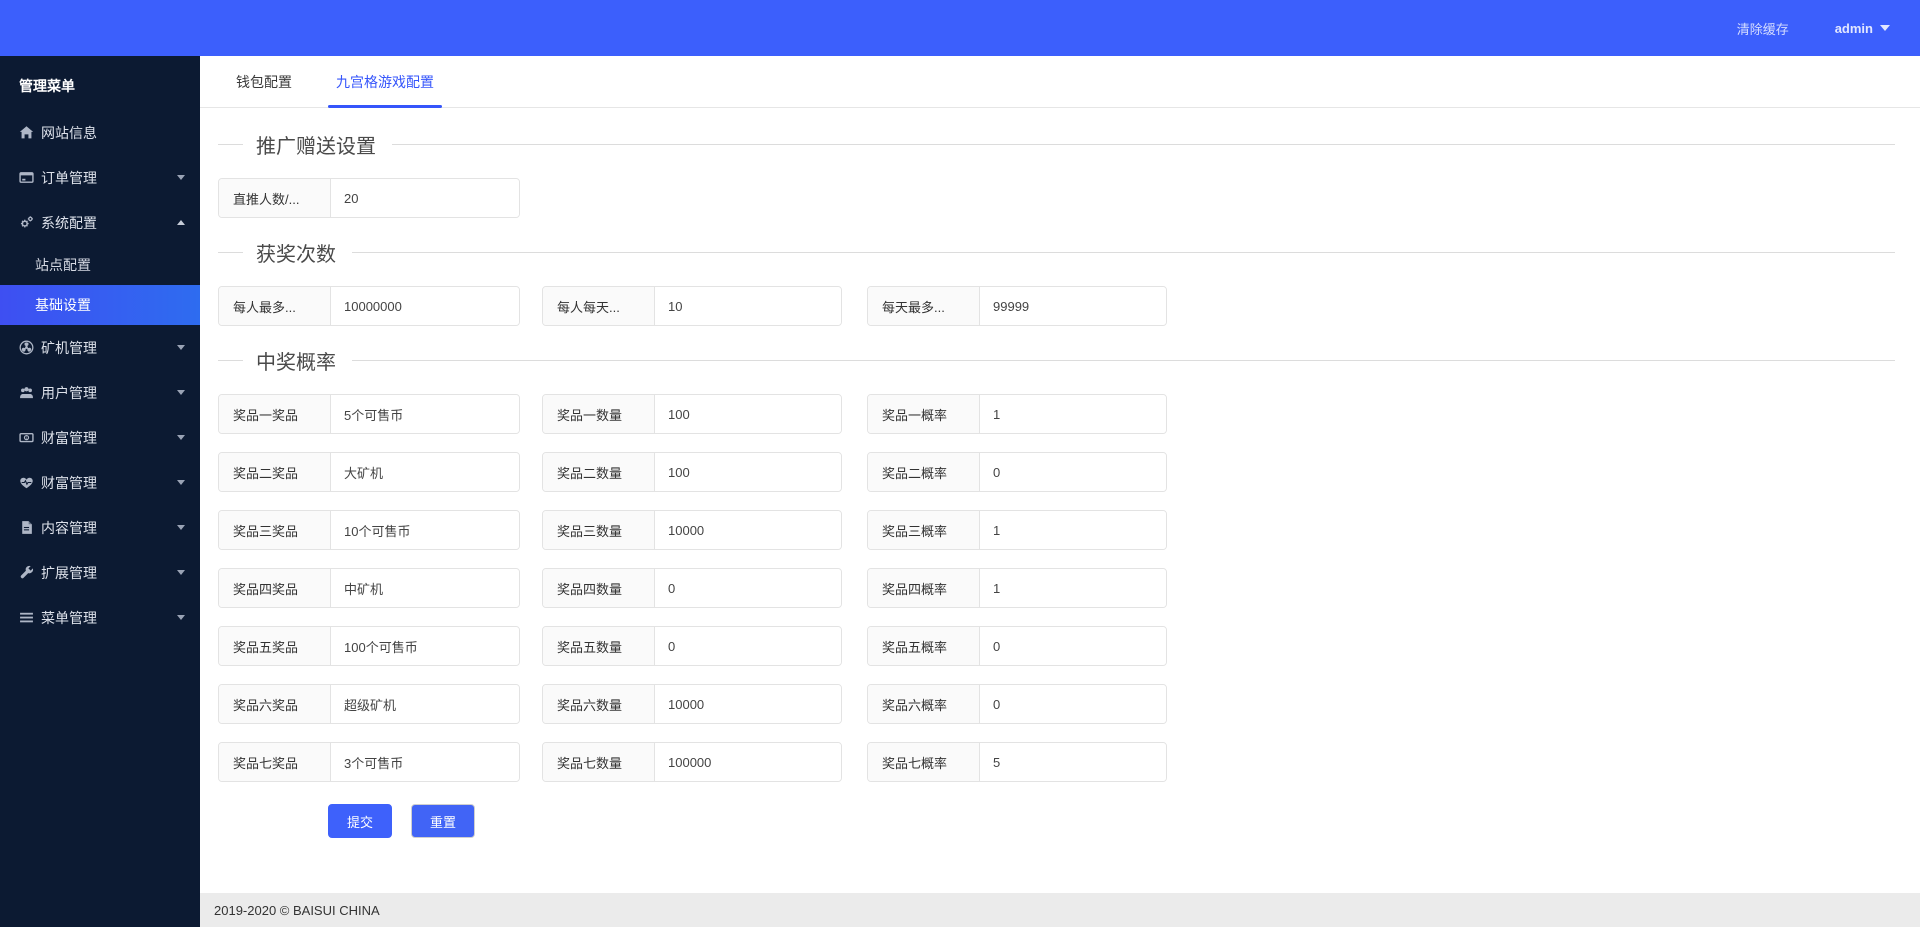 Image resolution: width=1920 pixels, height=927 pixels. What do you see at coordinates (26, 482) in the screenshot?
I see `heart-icon` at bounding box center [26, 482].